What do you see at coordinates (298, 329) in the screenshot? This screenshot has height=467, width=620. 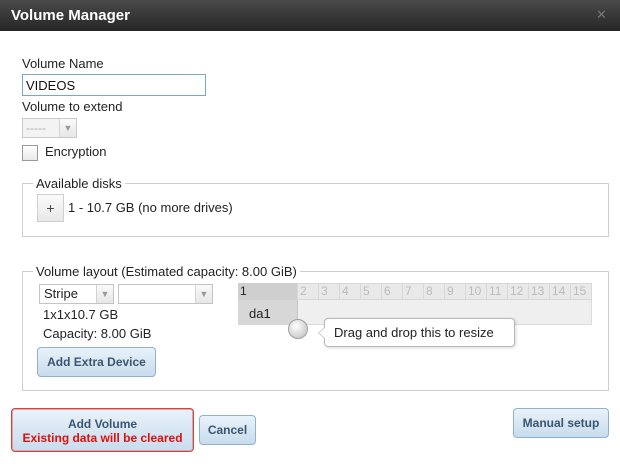 I see `resize-handle` at bounding box center [298, 329].